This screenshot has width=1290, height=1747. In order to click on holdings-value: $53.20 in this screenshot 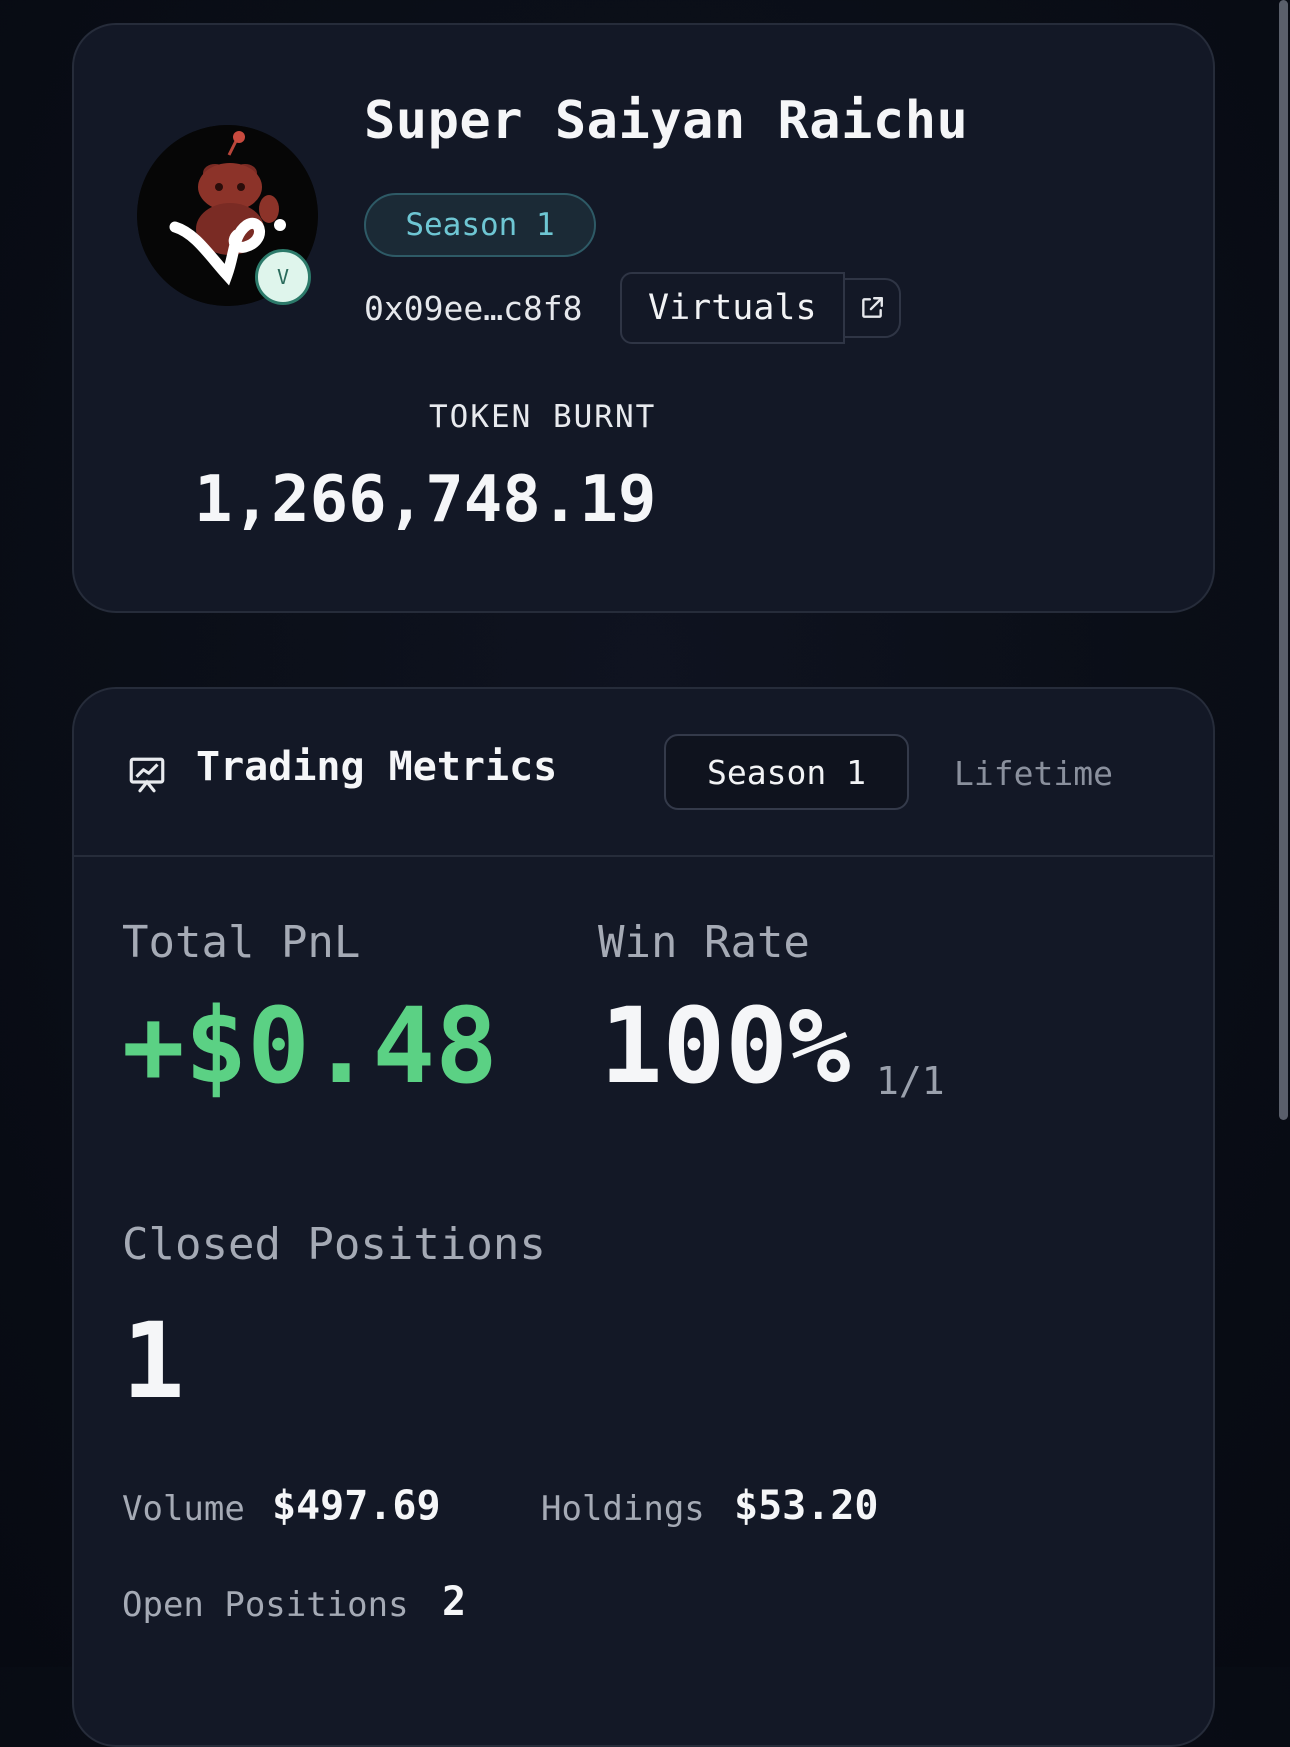, I will do `click(806, 1506)`.